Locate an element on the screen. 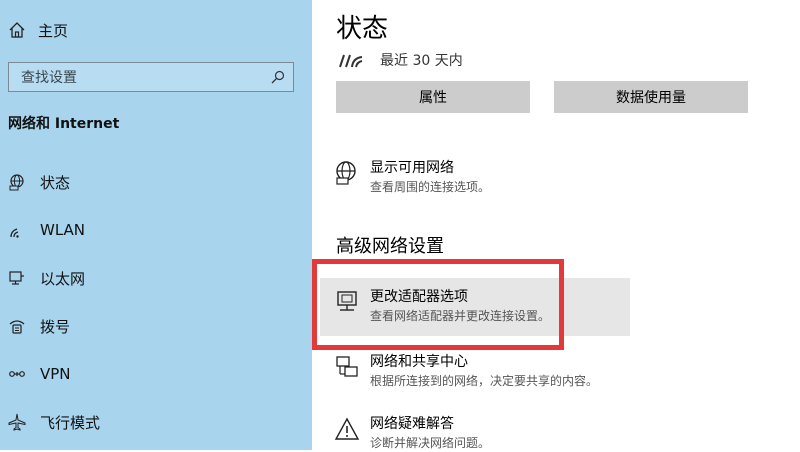 This screenshot has height=452, width=800. status-row: 最近 30 天内 is located at coordinates (400, 60).